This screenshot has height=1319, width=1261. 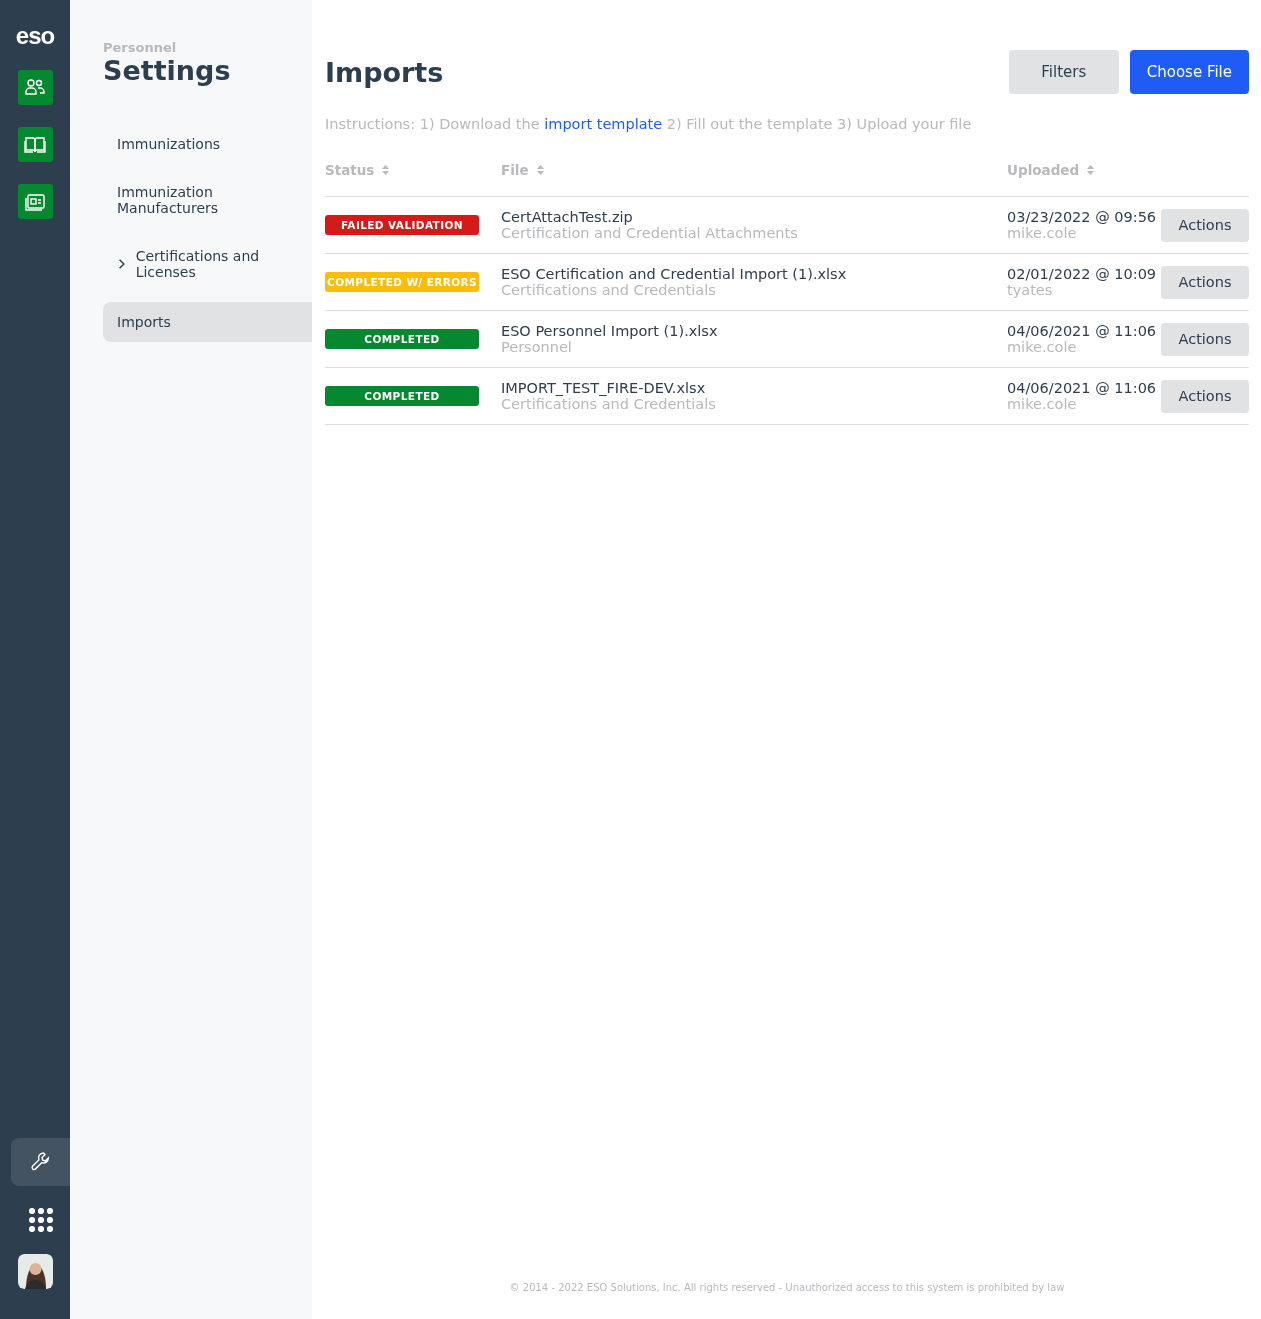 I want to click on sidebar-item: Immunizations, so click(x=207, y=144).